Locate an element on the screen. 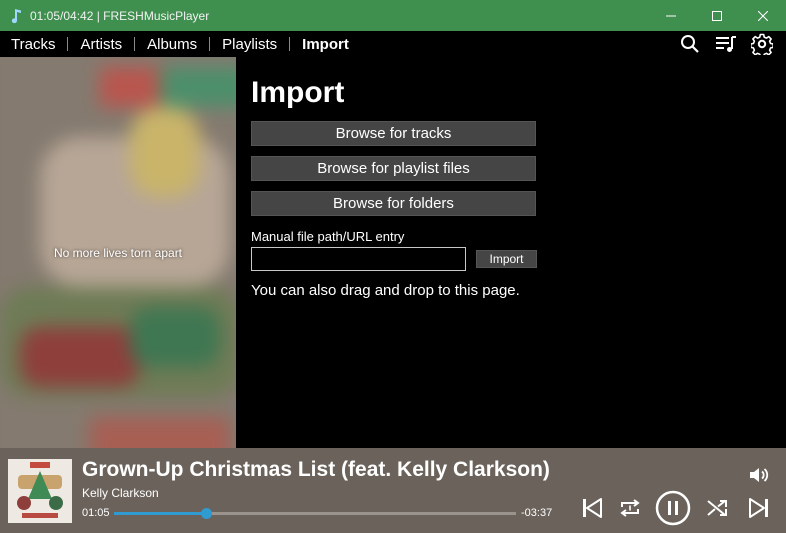  close-button is located at coordinates (763, 15).